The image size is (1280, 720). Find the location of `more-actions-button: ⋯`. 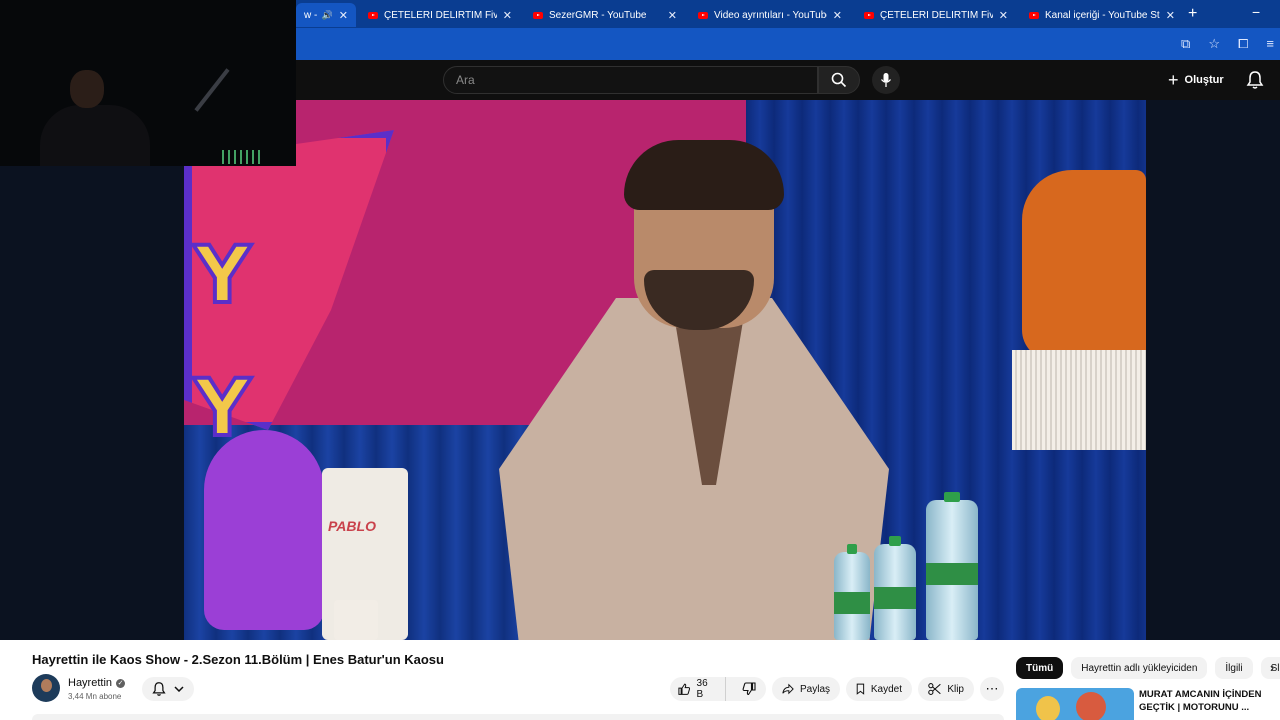

more-actions-button: ⋯ is located at coordinates (992, 689).